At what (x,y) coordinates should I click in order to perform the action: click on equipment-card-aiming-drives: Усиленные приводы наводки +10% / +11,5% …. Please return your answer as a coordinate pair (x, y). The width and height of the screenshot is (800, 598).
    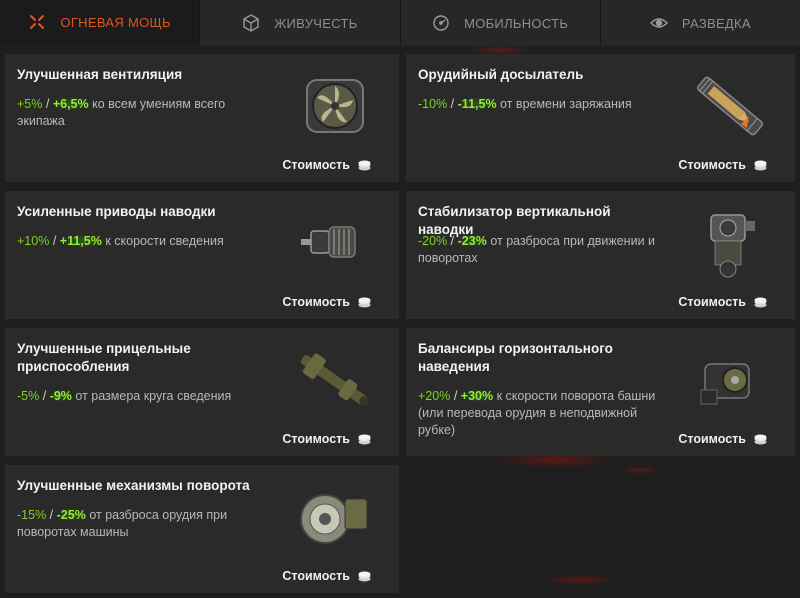
    Looking at the image, I should click on (202, 255).